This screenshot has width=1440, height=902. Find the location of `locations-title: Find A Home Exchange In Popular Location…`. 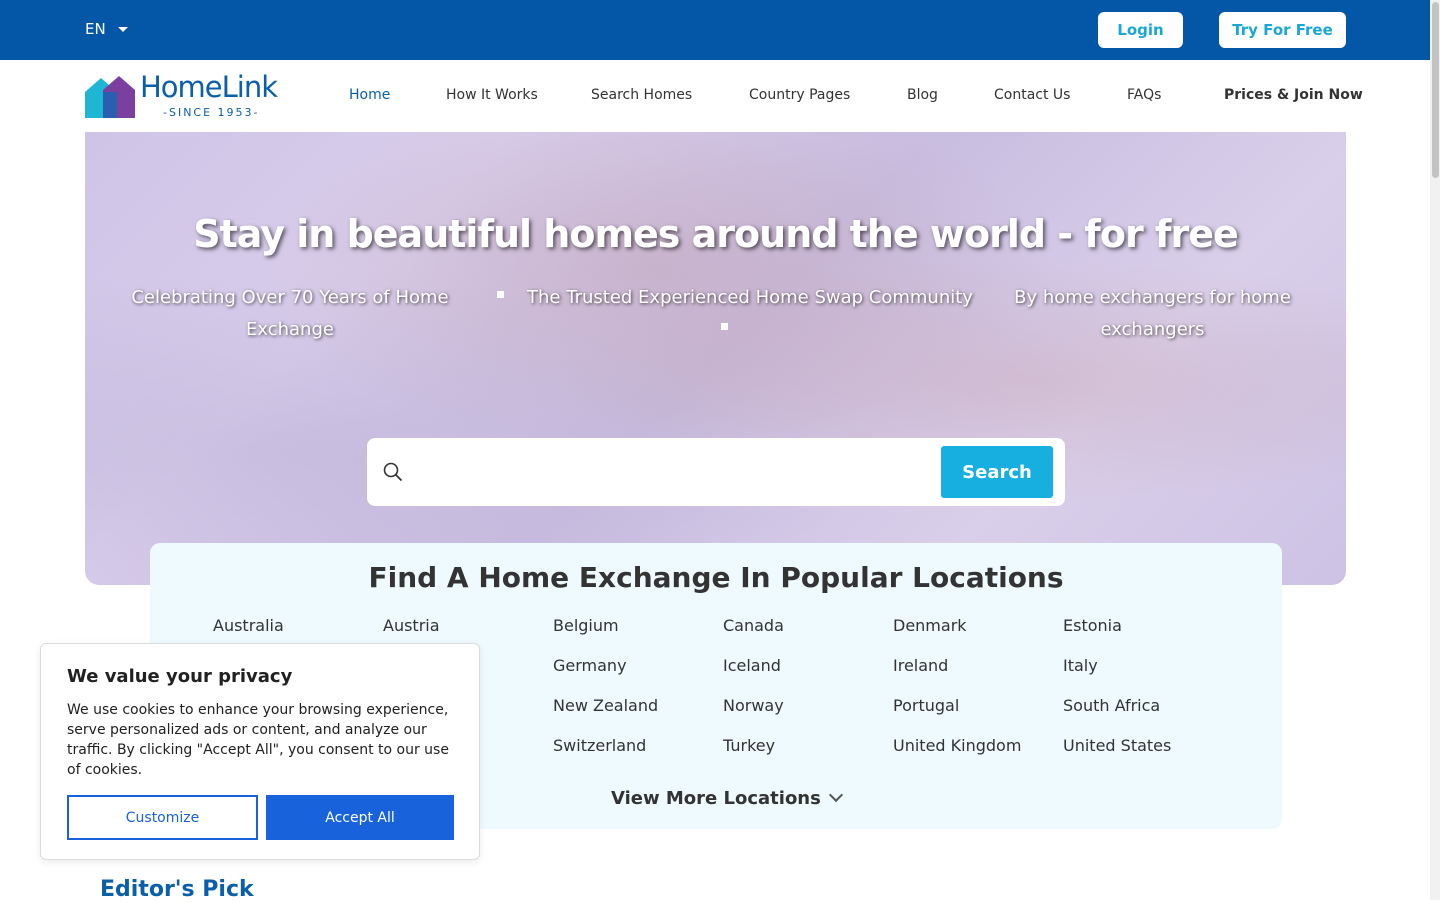

locations-title: Find A Home Exchange In Popular Location… is located at coordinates (716, 577).